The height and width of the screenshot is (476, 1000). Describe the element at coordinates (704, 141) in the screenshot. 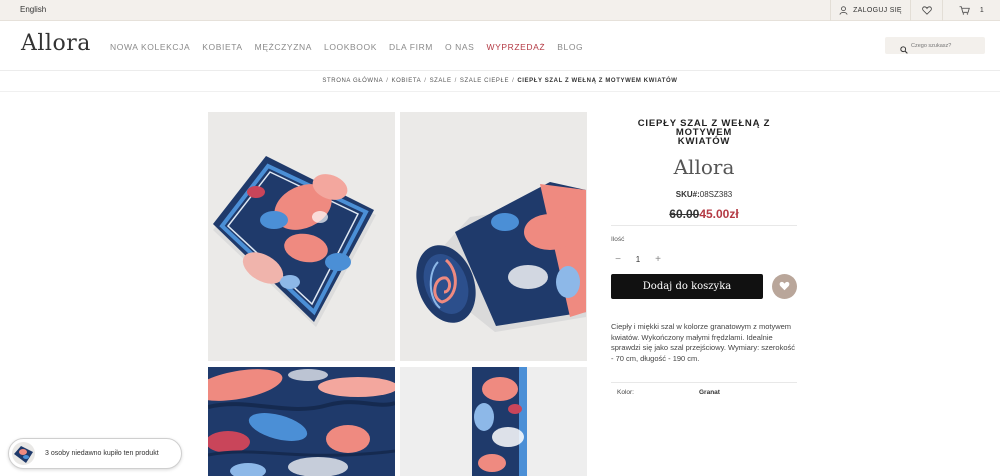

I see `product-title-line2: KWIATÓW` at that location.